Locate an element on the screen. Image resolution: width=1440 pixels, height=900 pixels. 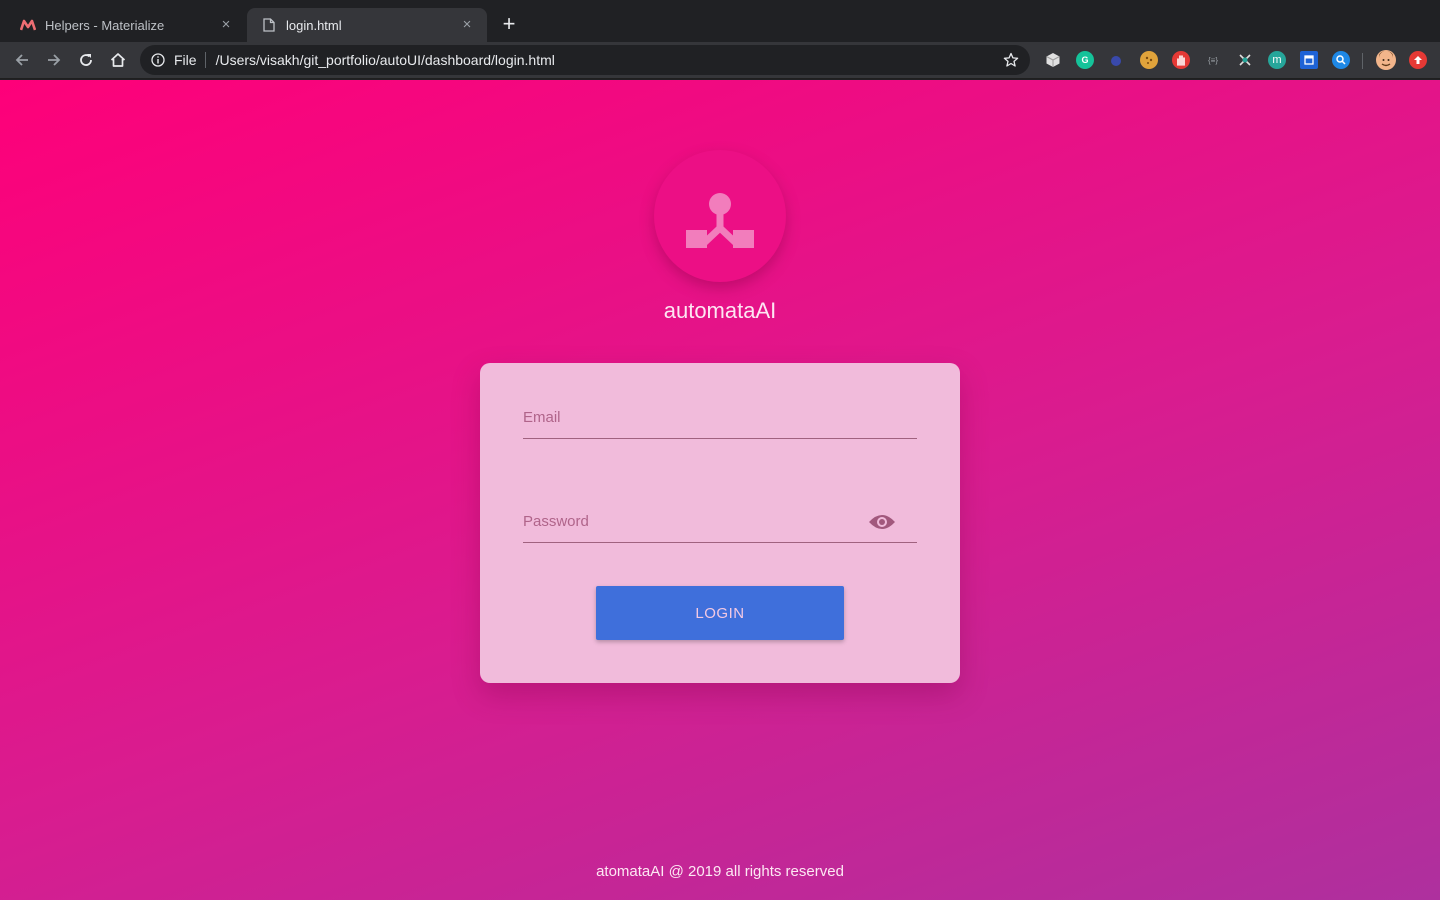
logo is located at coordinates (720, 216).